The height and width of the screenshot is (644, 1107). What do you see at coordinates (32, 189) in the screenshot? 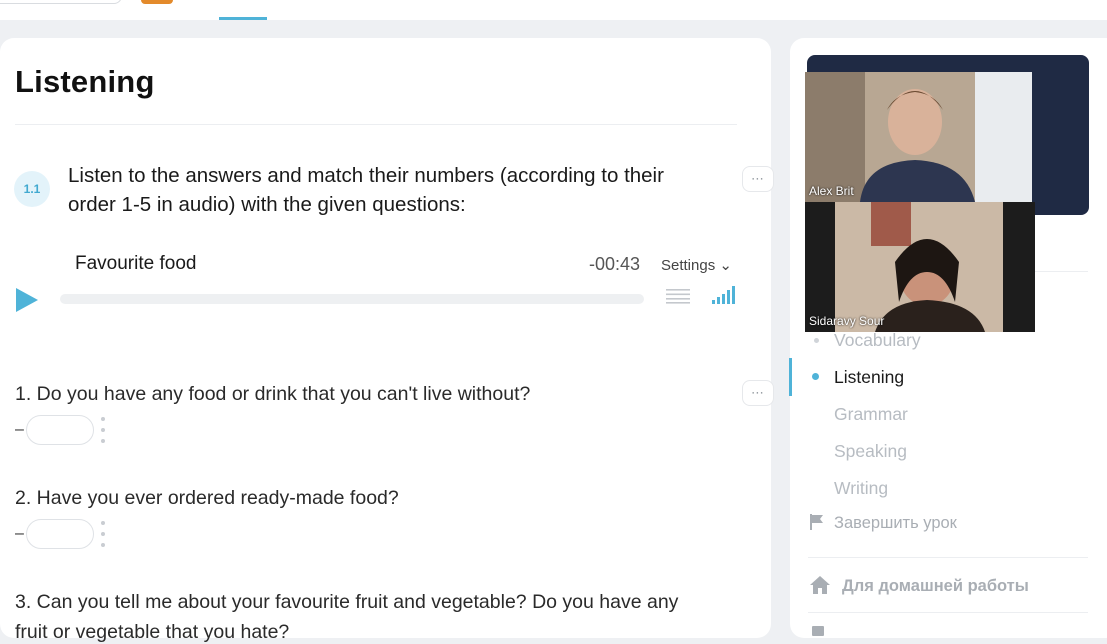
I see `exercise-number-badge: 1.1` at bounding box center [32, 189].